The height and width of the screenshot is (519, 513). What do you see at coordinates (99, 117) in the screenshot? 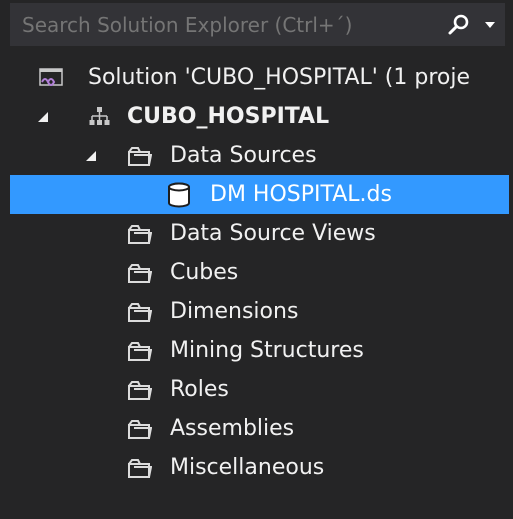
I see `project-icon` at bounding box center [99, 117].